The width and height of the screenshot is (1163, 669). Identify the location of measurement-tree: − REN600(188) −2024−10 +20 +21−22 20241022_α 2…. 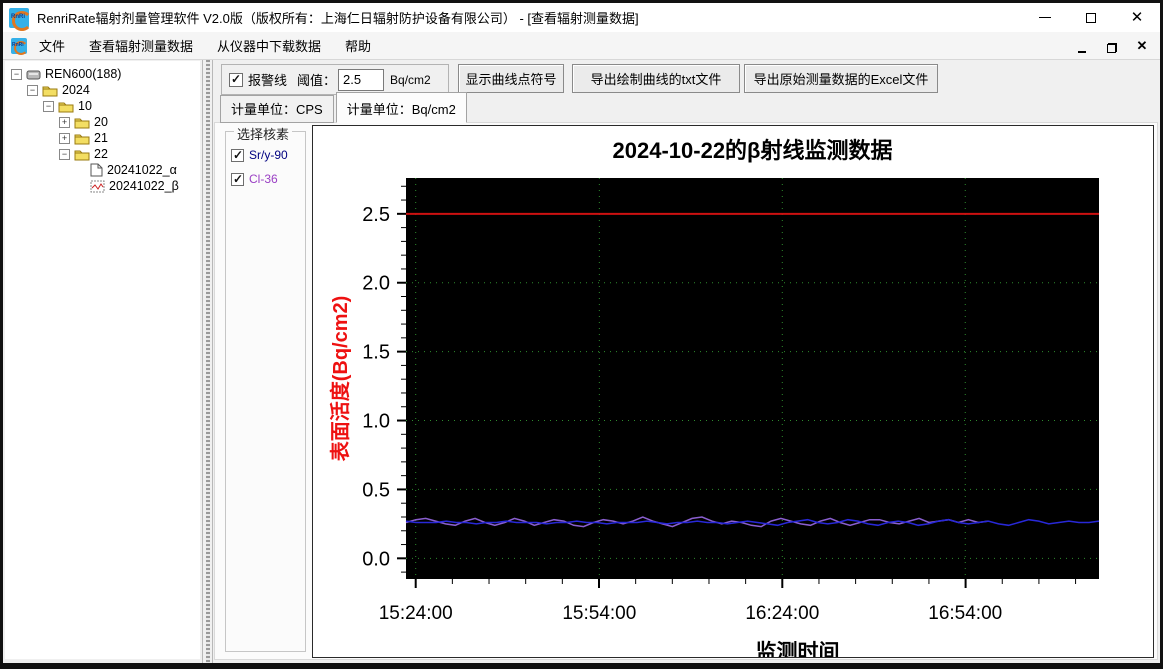
(102, 360).